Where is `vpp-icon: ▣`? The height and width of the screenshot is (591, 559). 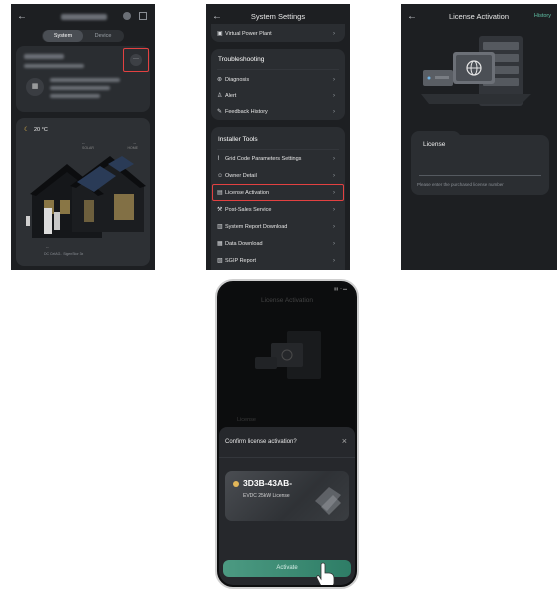
vpp-icon: ▣ is located at coordinates (220, 34).